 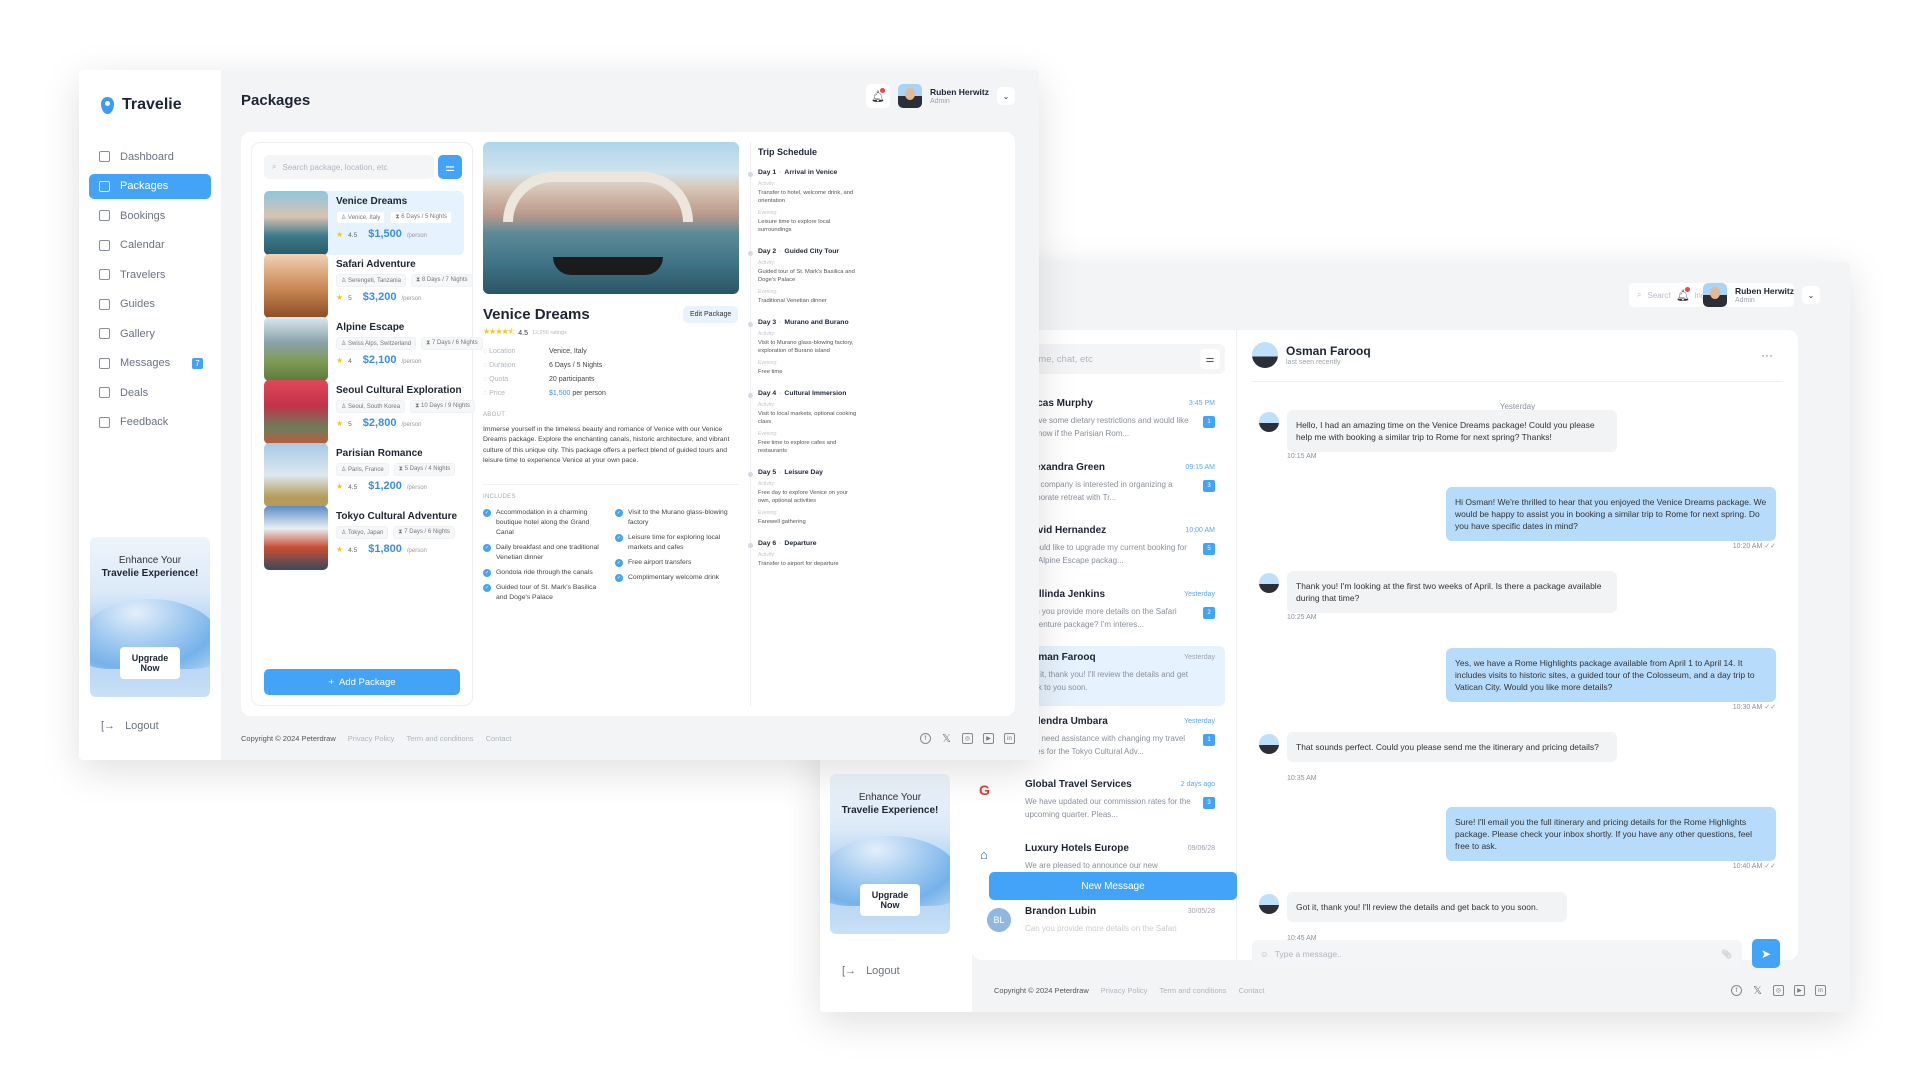 What do you see at coordinates (107, 105) in the screenshot?
I see `location-pin-icon` at bounding box center [107, 105].